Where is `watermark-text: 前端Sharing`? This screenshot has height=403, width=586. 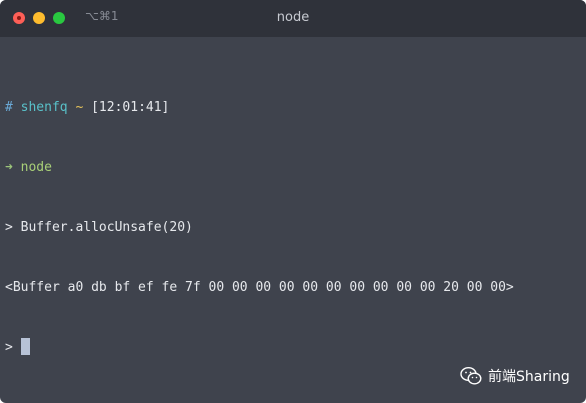 watermark-text: 前端Sharing is located at coordinates (529, 377).